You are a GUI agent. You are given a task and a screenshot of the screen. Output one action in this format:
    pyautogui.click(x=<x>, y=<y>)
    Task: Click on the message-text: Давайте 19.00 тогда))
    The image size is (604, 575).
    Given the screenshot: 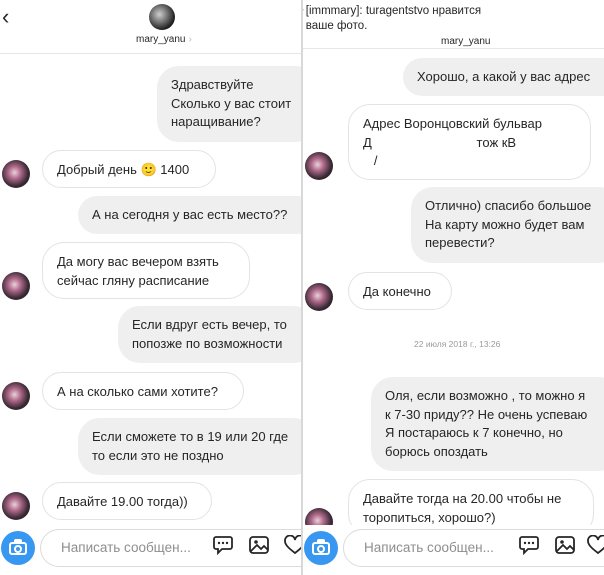 What is the action you would take?
    pyautogui.click(x=122, y=501)
    